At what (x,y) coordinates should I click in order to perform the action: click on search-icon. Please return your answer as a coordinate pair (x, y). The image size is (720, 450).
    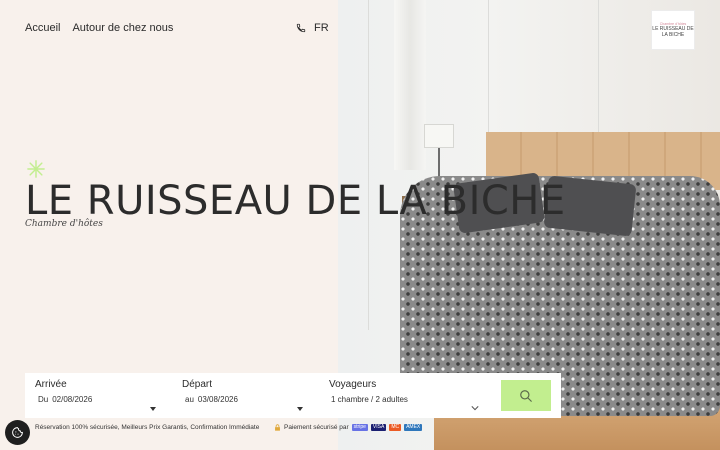
    Looking at the image, I should click on (526, 395).